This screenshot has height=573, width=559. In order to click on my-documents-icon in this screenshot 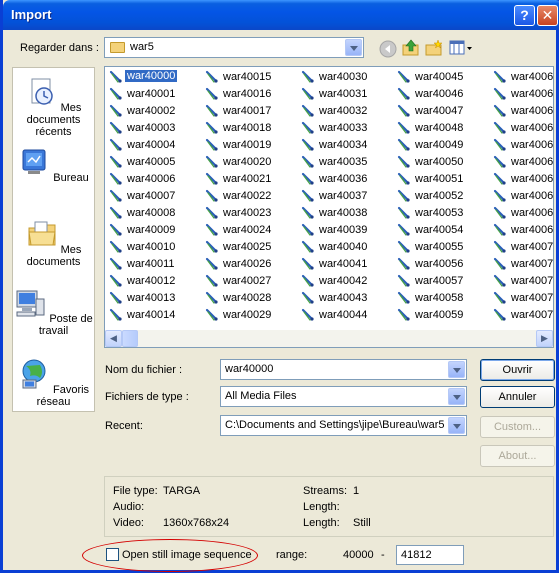, I will do `click(41, 233)`.